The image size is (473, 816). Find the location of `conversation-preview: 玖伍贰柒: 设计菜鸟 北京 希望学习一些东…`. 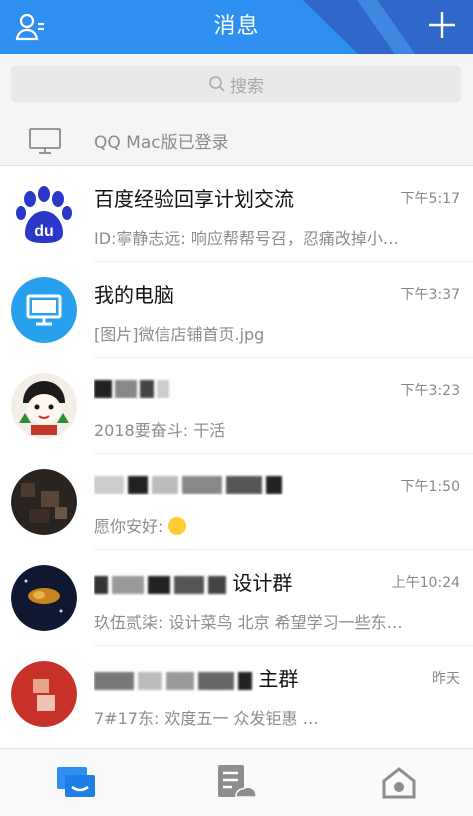

conversation-preview: 玖伍贰柒: 设计菜鸟 北京 希望学习一些东… is located at coordinates (248, 622).